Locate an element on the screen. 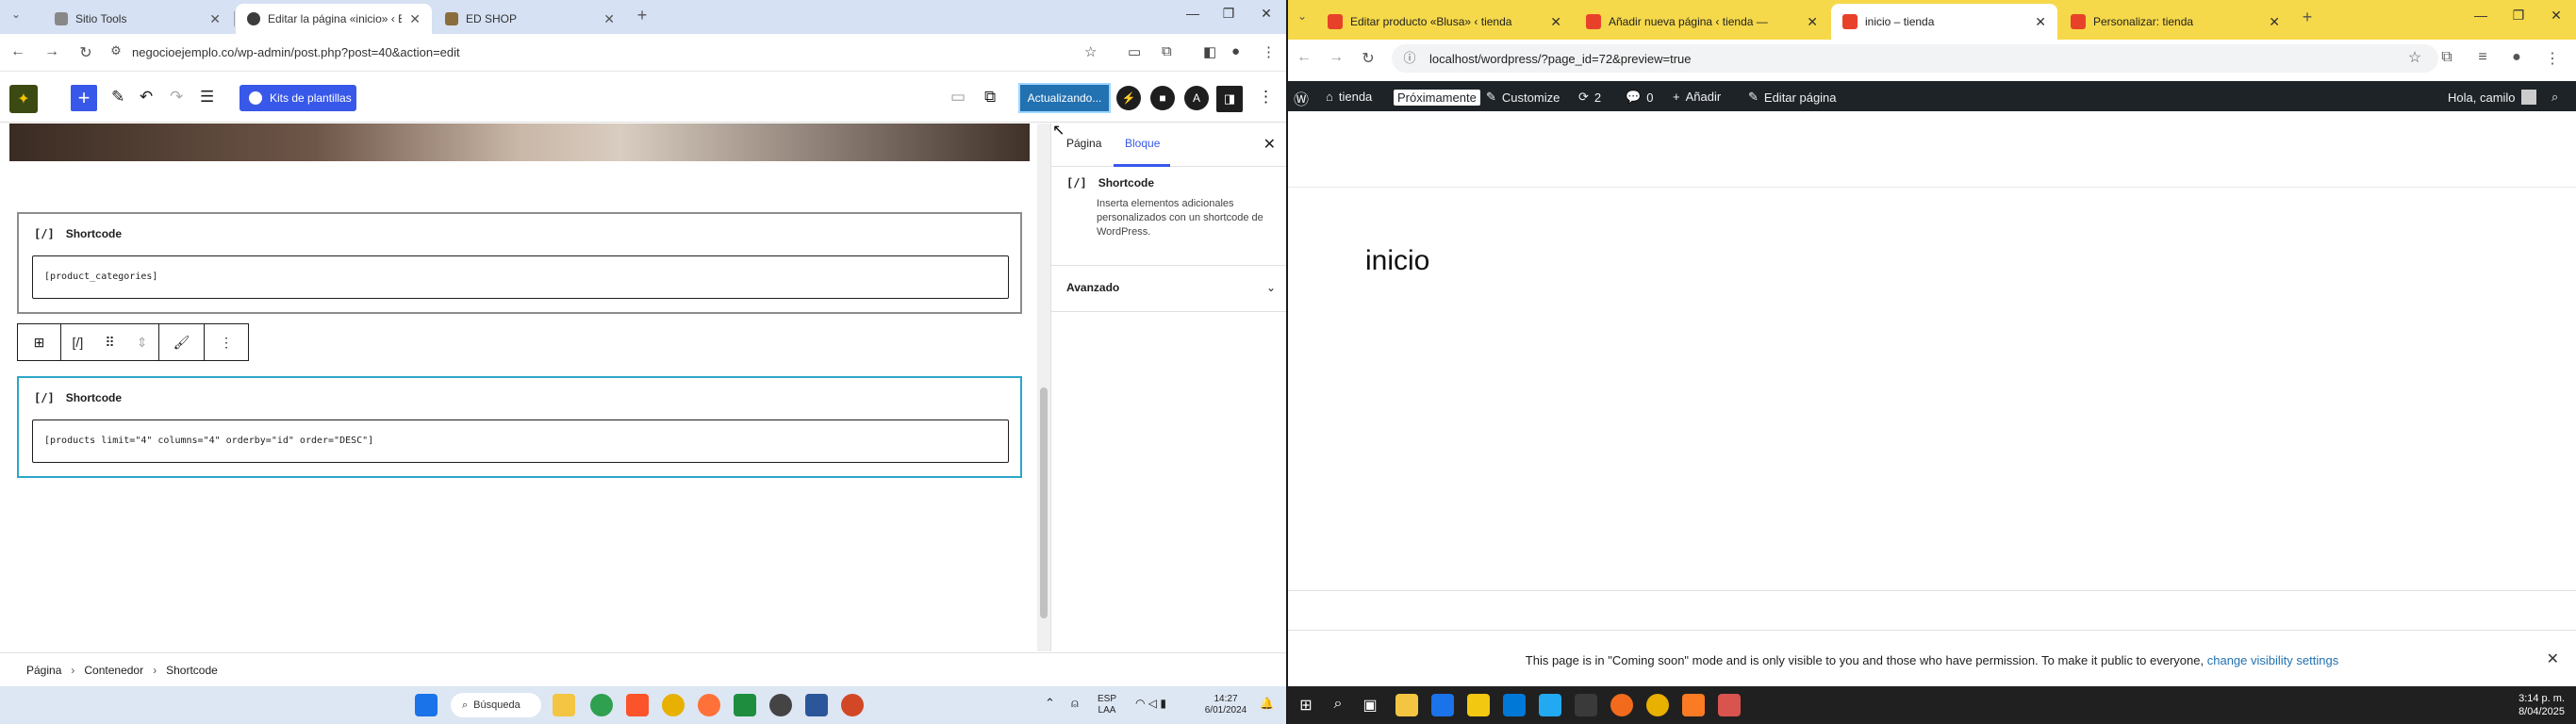  brush-icon: 🖌 is located at coordinates (182, 342).